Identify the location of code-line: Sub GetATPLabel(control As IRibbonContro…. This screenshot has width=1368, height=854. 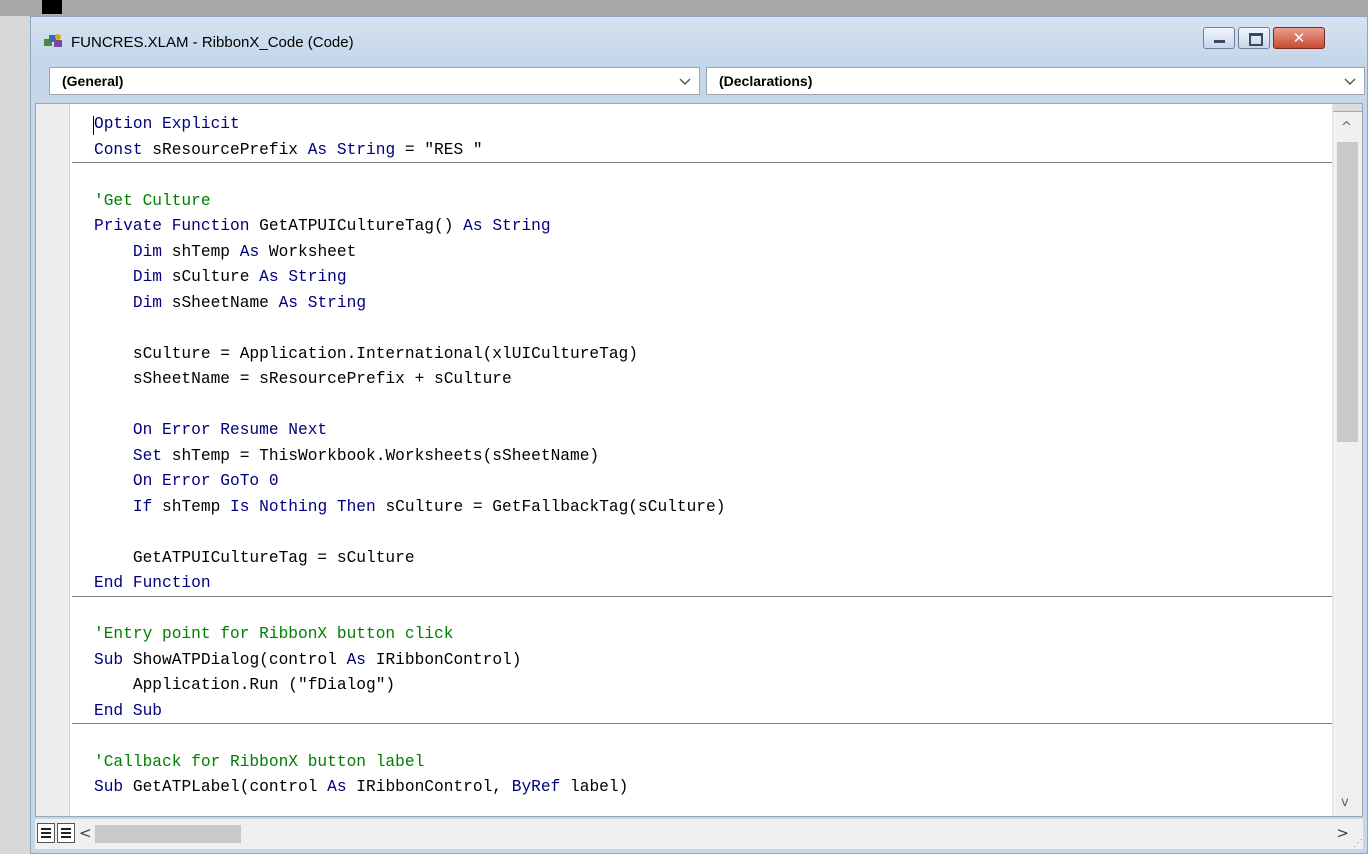
(714, 788).